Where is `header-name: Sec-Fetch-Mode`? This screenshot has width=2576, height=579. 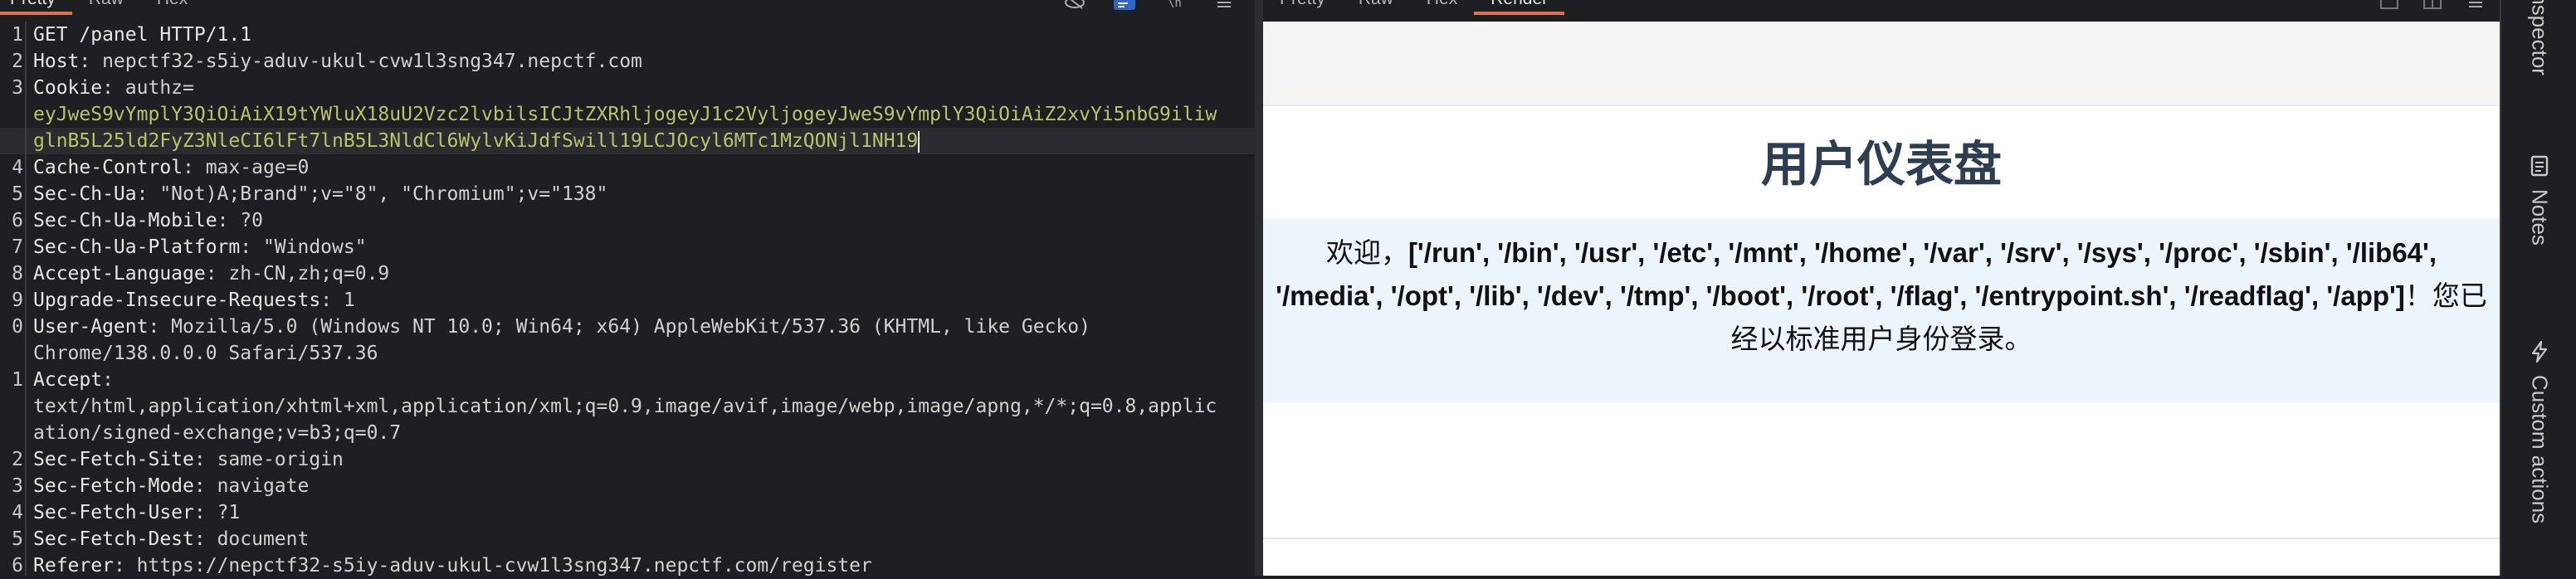
header-name: Sec-Fetch-Mode is located at coordinates (113, 486).